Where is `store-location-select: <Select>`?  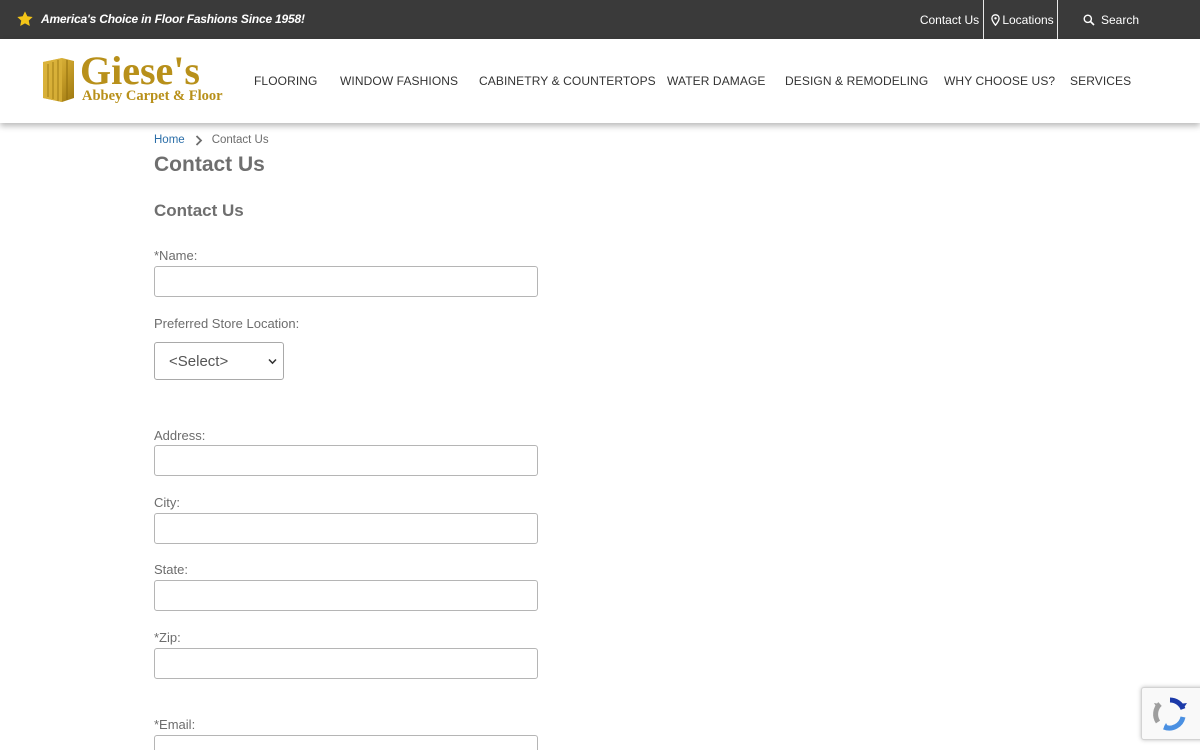 store-location-select: <Select> is located at coordinates (219, 361).